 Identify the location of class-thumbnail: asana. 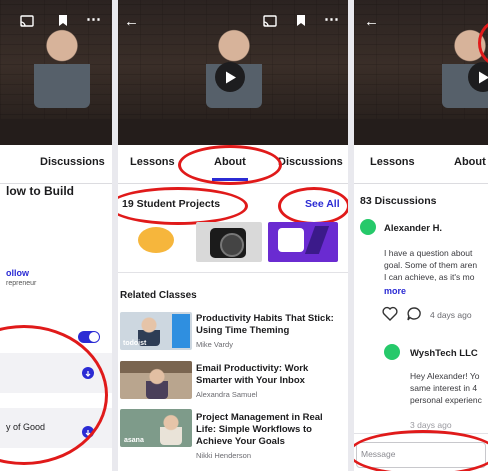
(156, 428).